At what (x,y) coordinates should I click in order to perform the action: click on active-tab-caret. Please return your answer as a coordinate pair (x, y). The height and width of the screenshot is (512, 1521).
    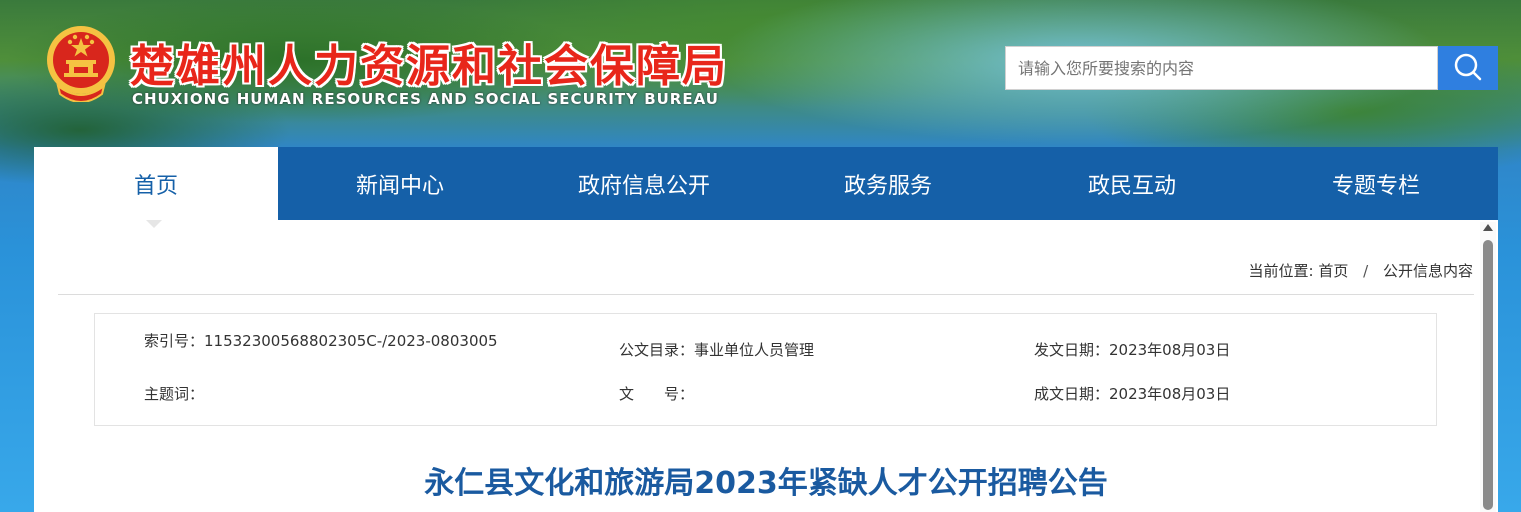
    Looking at the image, I should click on (154, 224).